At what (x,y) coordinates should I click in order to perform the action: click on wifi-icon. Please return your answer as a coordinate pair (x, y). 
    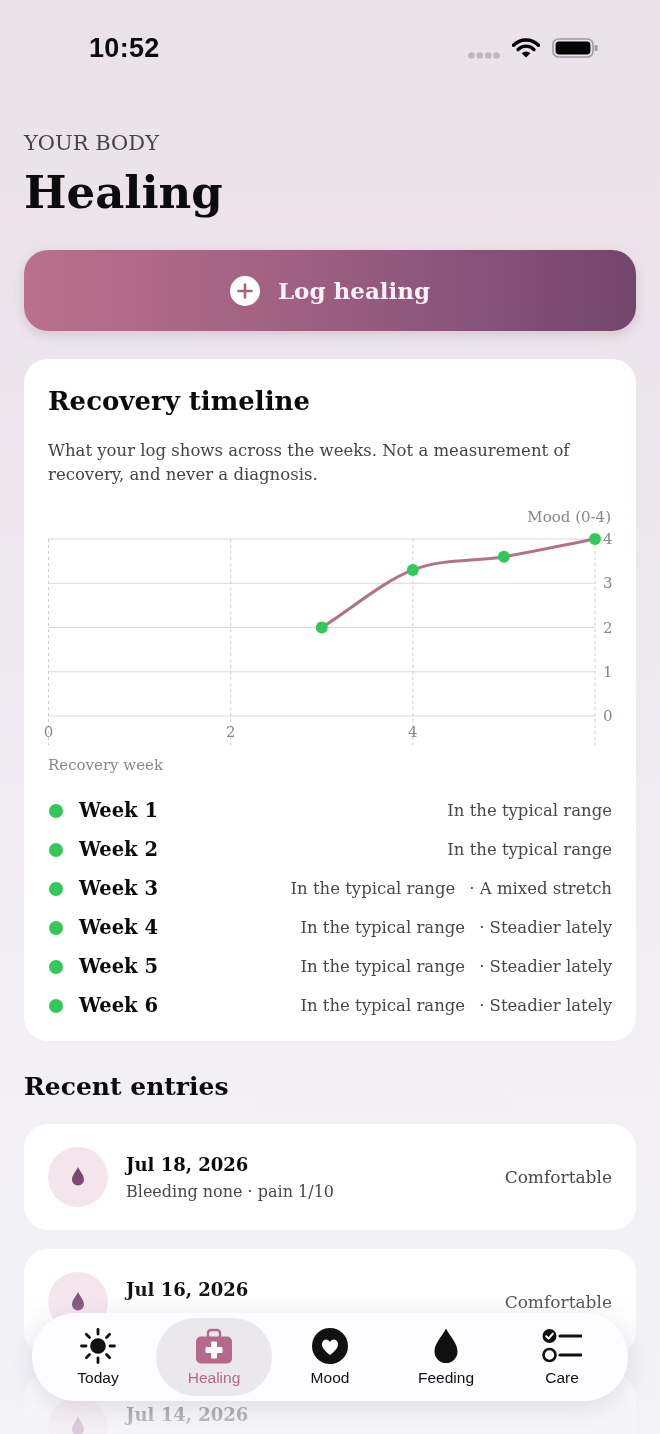
    Looking at the image, I should click on (526, 48).